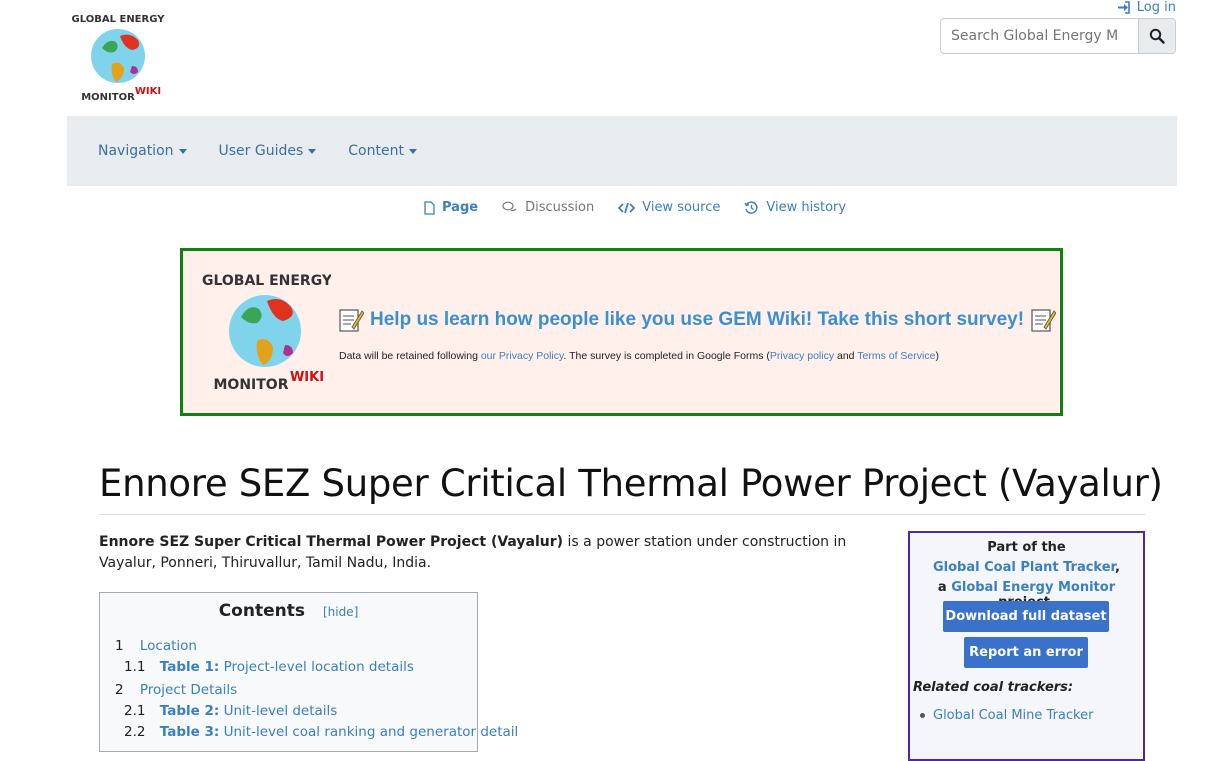 Image resolution: width=1210 pixels, height=761 pixels. I want to click on toc-number: 1.1, so click(135, 667).